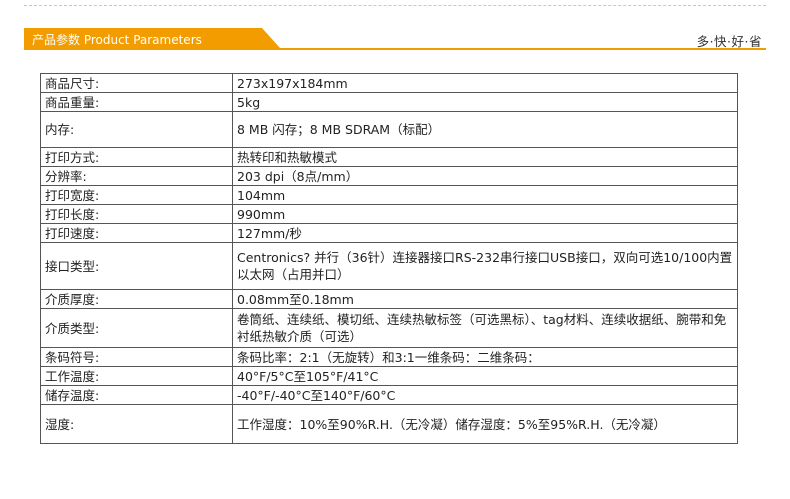 The image size is (790, 499). I want to click on param-label: 分辨率:, so click(136, 176).